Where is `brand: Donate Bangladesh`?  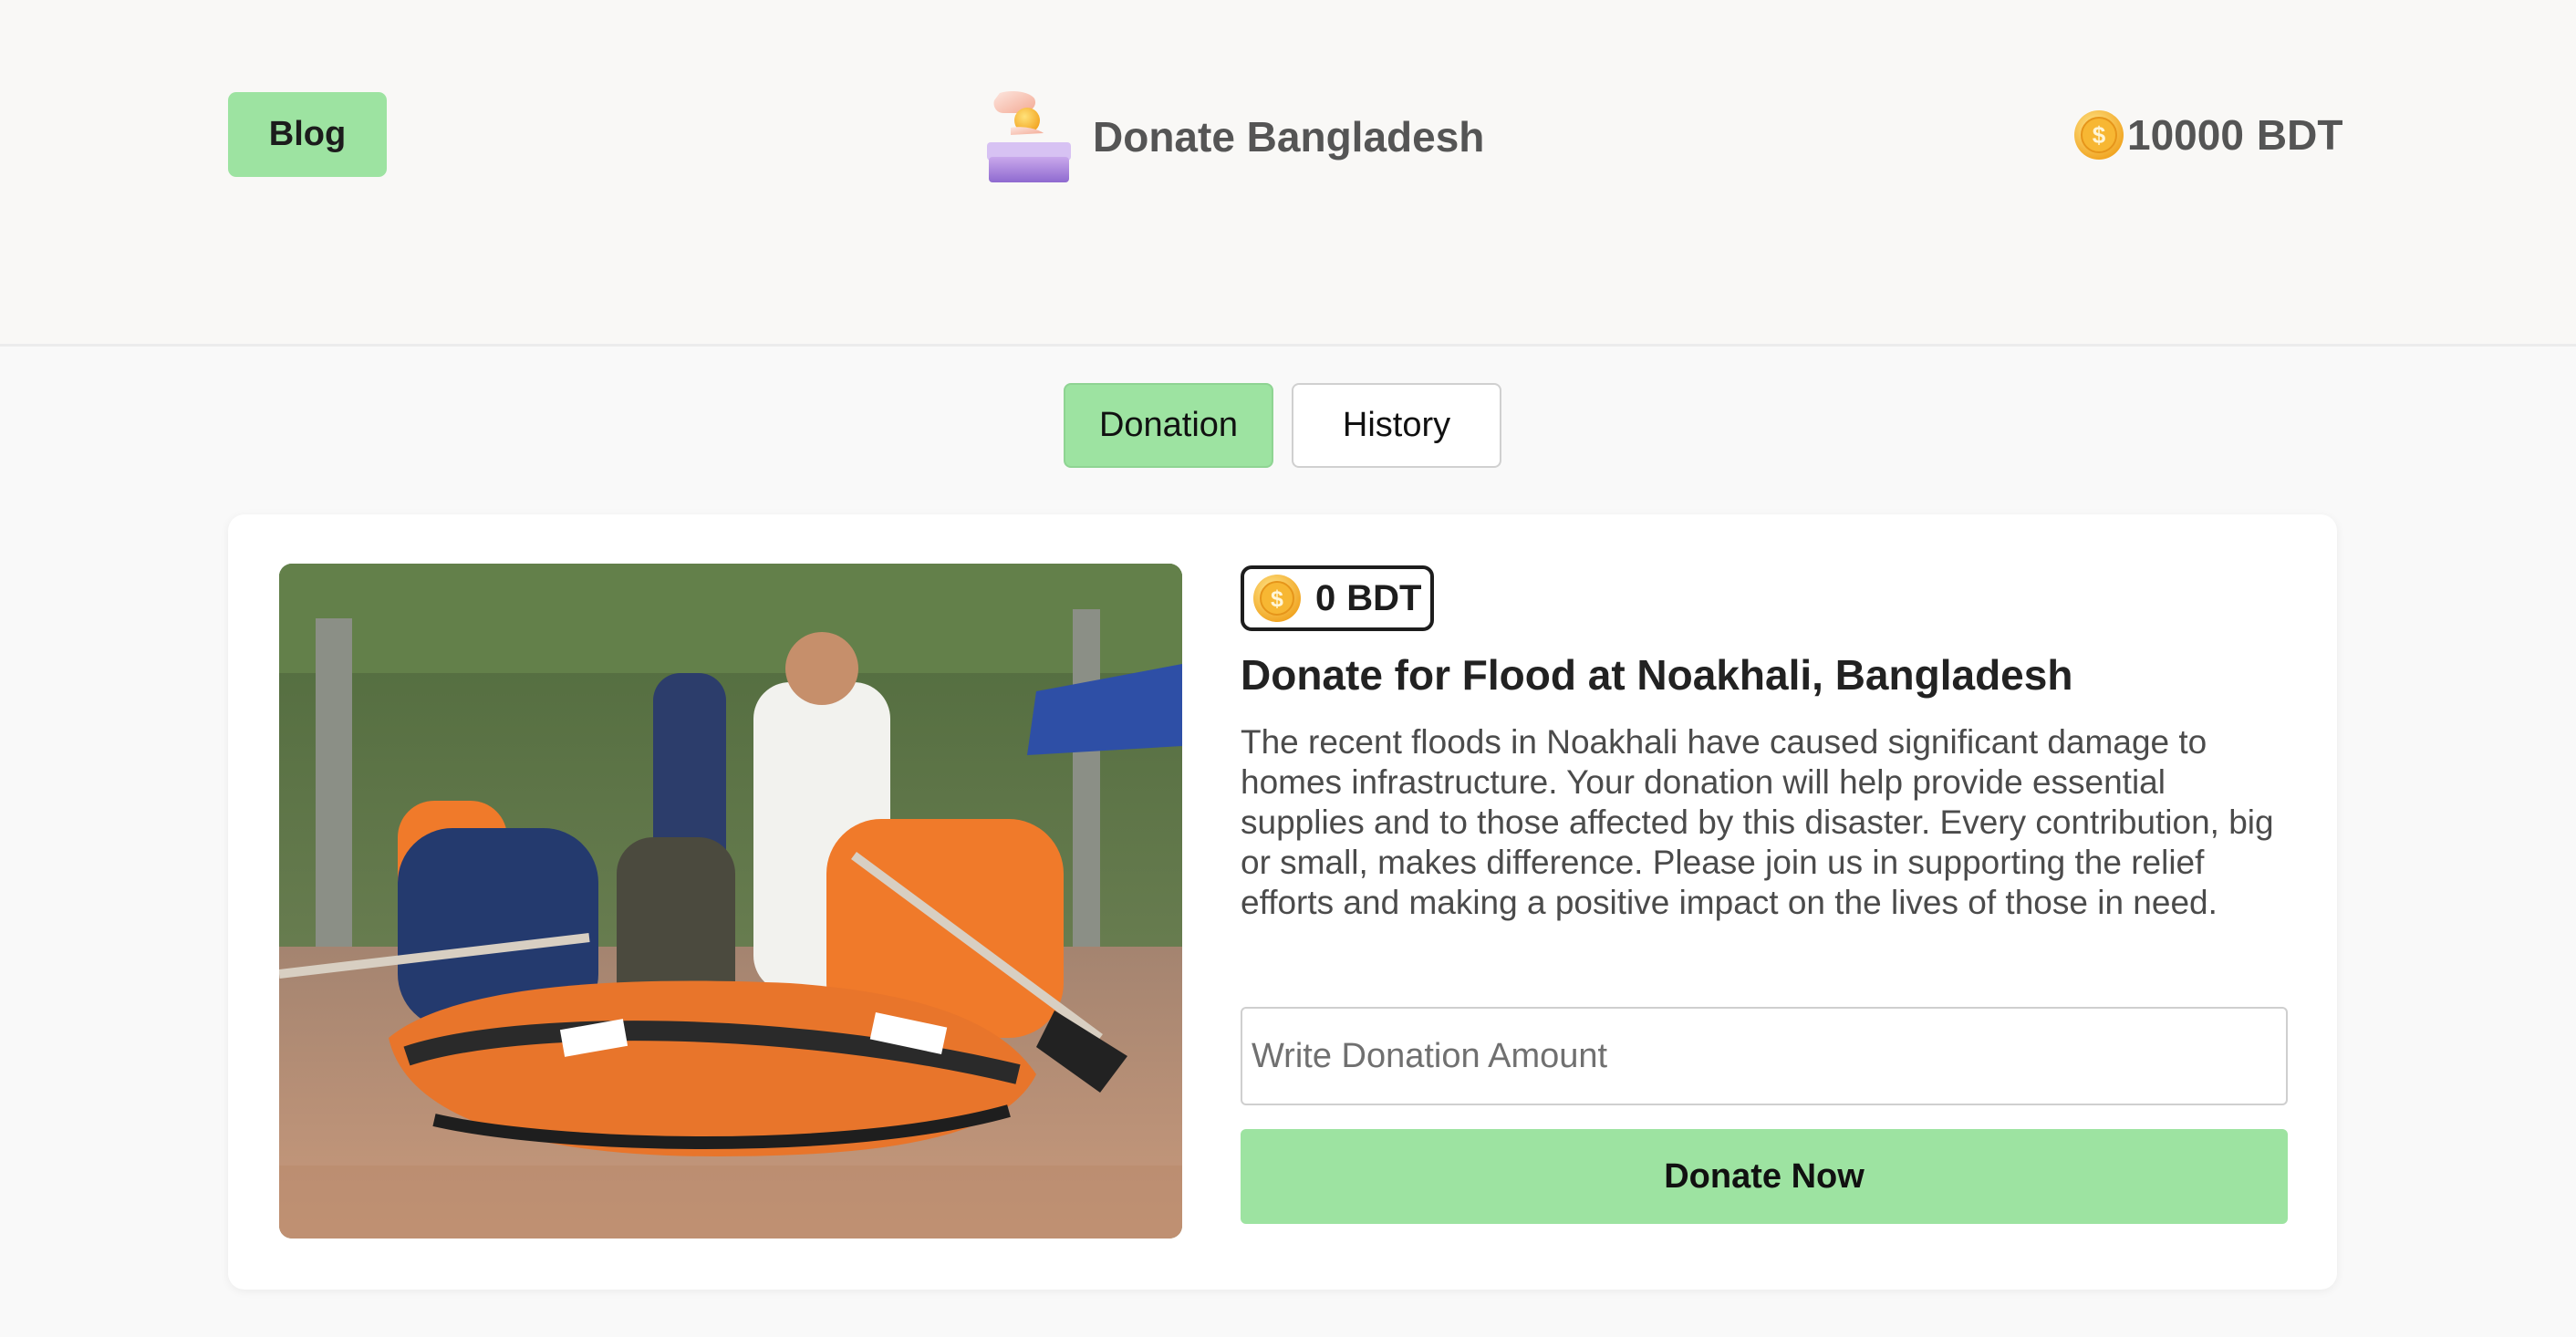 brand: Donate Bangladesh is located at coordinates (1233, 136).